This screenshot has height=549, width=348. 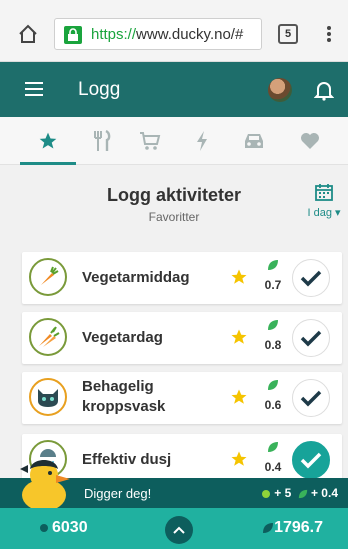 What do you see at coordinates (273, 345) in the screenshot?
I see `co2-amount: 0.8` at bounding box center [273, 345].